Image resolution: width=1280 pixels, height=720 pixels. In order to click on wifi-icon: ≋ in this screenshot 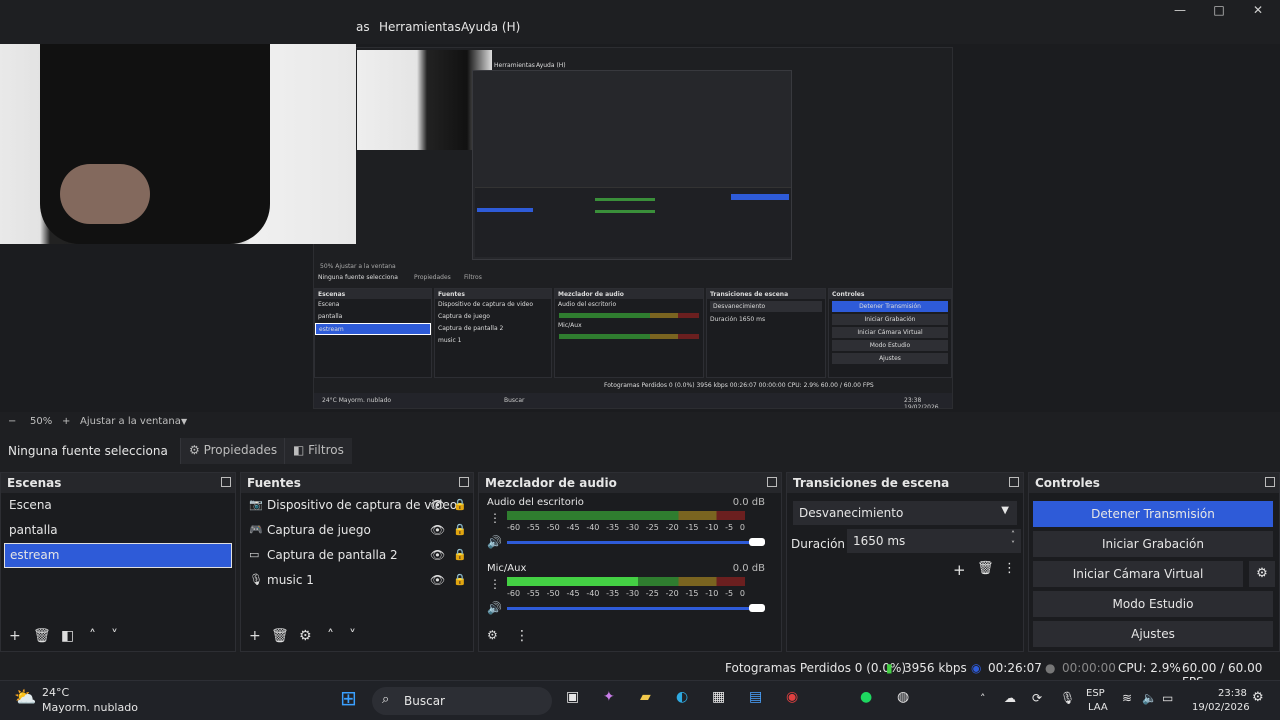, I will do `click(1127, 698)`.